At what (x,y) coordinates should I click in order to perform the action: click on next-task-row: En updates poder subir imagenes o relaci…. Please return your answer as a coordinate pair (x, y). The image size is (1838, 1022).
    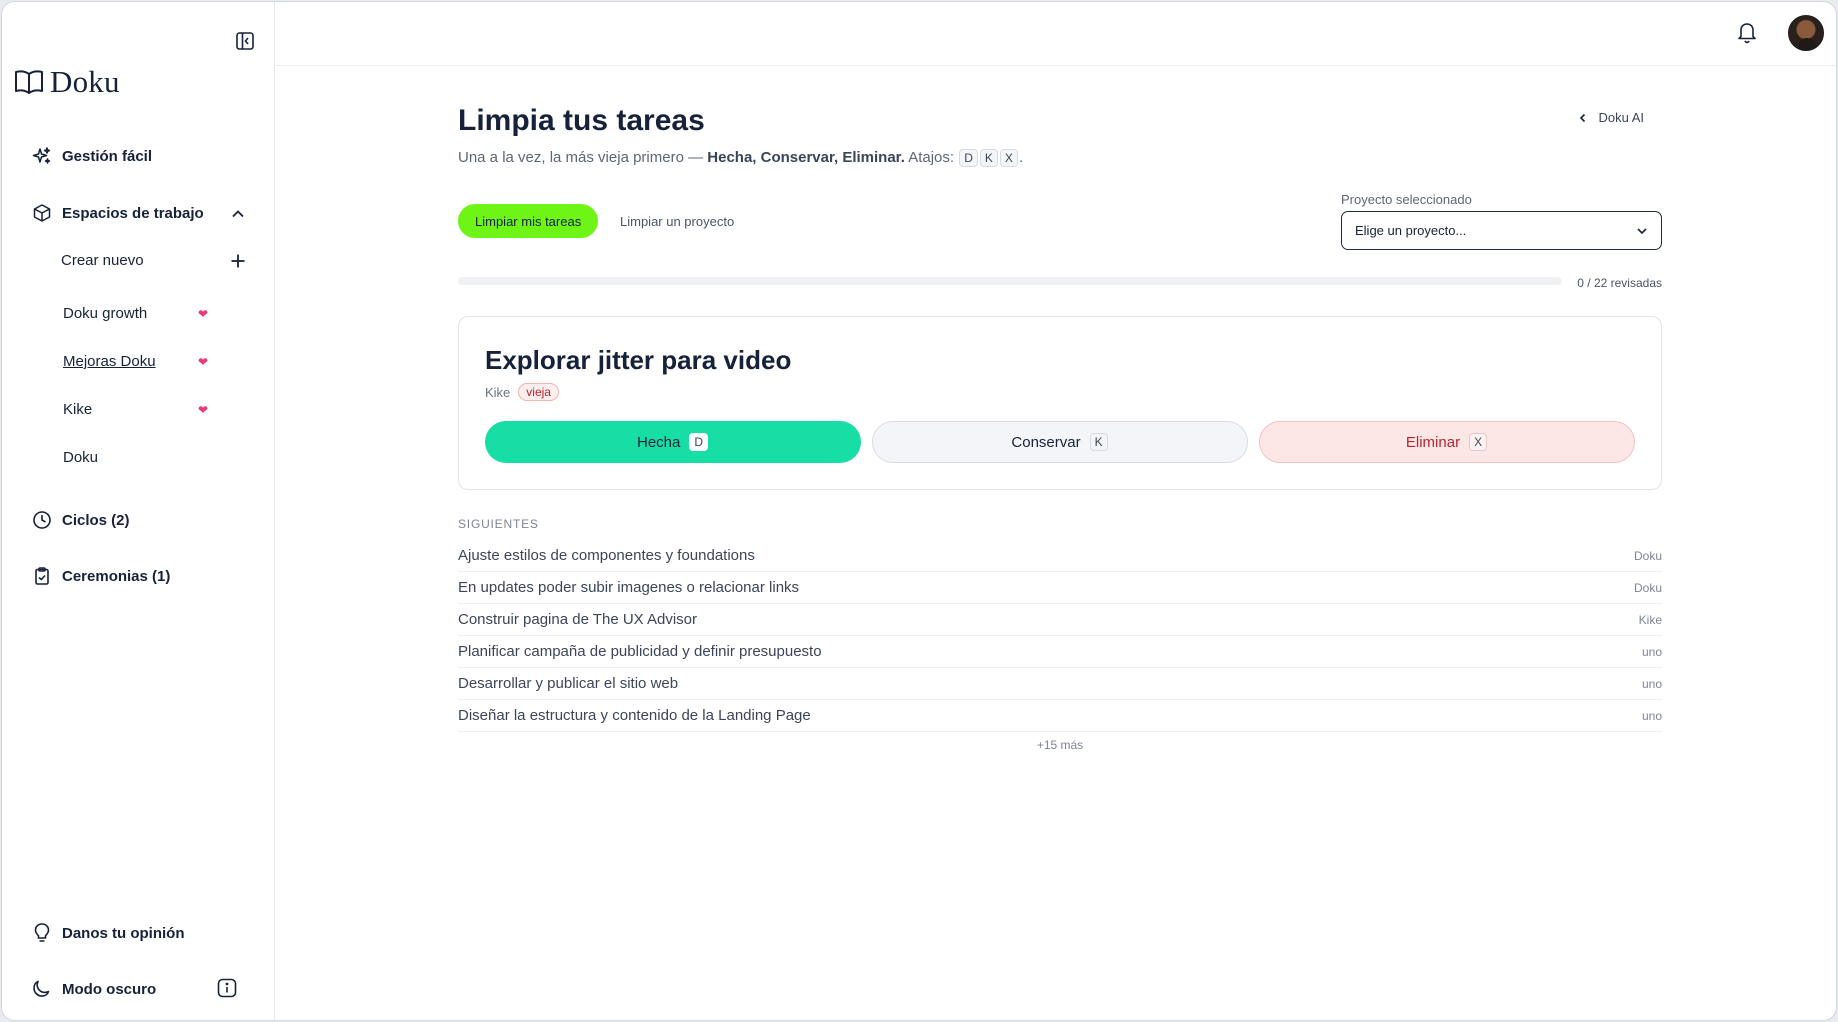
    Looking at the image, I should click on (1060, 588).